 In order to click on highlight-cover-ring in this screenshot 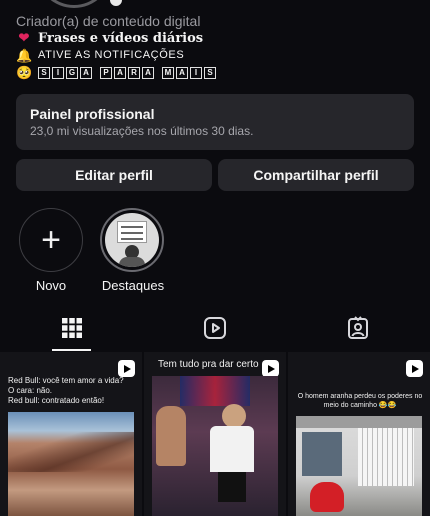, I will do `click(132, 240)`.